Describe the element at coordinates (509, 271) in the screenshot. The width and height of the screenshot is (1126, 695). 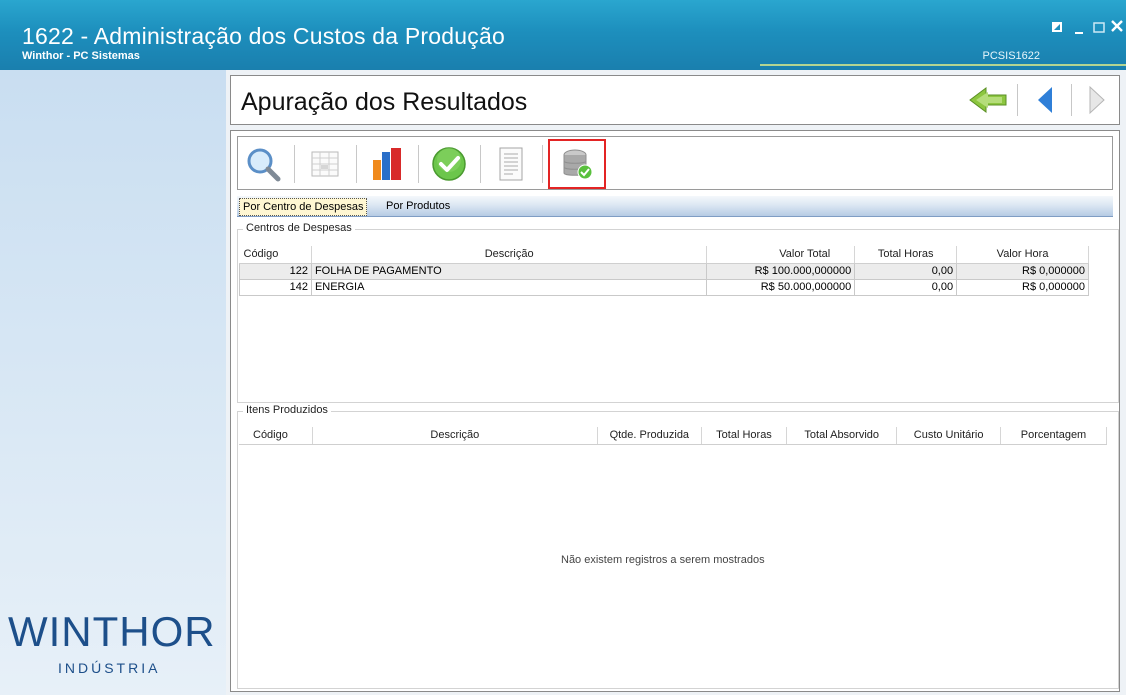
I see `cell-descricao: FOLHA DE PAGAMENTO` at that location.